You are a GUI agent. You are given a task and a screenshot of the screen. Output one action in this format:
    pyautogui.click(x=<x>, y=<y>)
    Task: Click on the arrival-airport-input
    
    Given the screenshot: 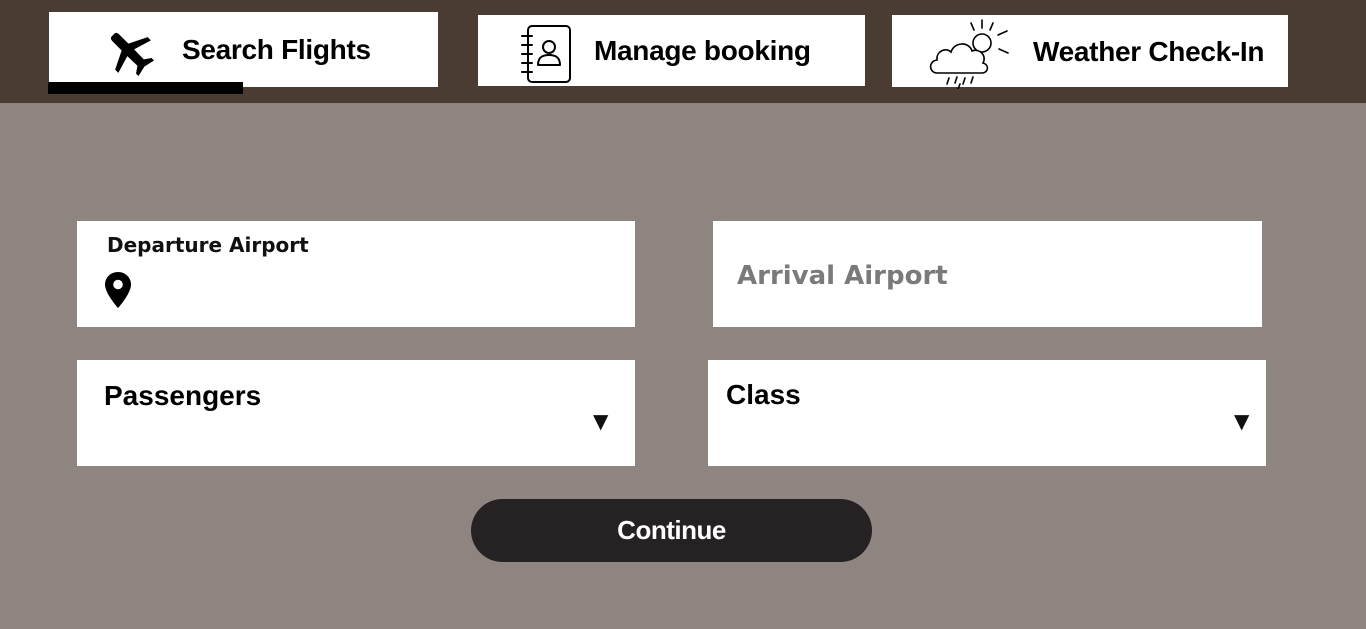 What is the action you would take?
    pyautogui.click(x=987, y=276)
    